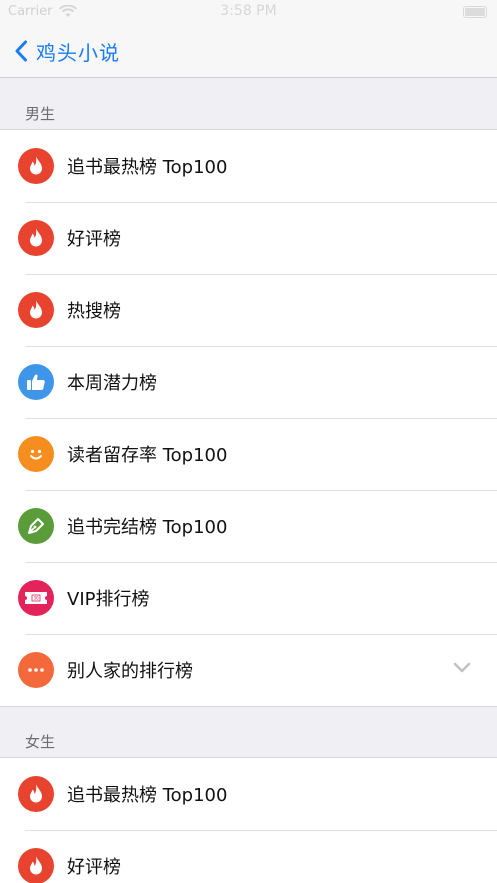 This screenshot has height=883, width=497. What do you see at coordinates (248, 382) in the screenshot?
I see `list-item: 本周潜力榜` at bounding box center [248, 382].